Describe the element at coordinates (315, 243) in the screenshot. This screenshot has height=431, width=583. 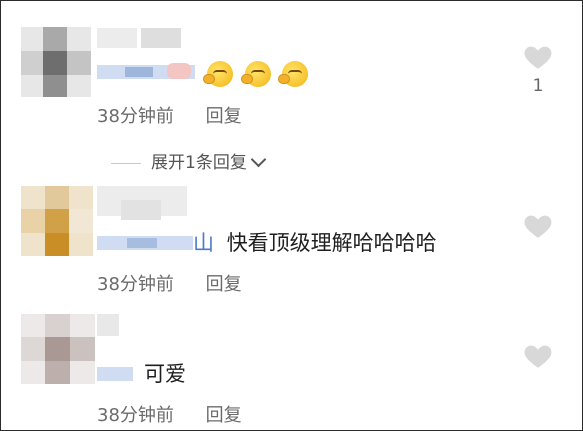
I see `comment-text: 山 快看顶级理解哈哈哈哈` at that location.